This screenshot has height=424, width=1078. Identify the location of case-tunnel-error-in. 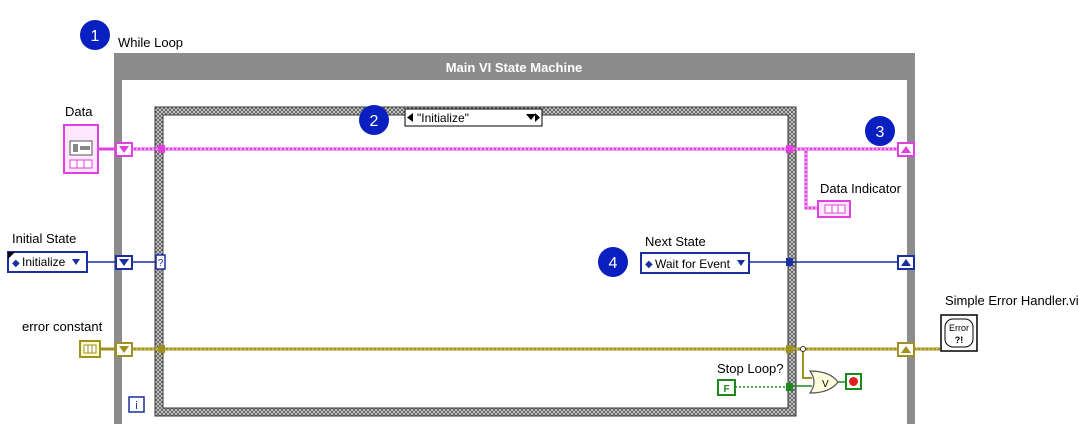
(161, 349).